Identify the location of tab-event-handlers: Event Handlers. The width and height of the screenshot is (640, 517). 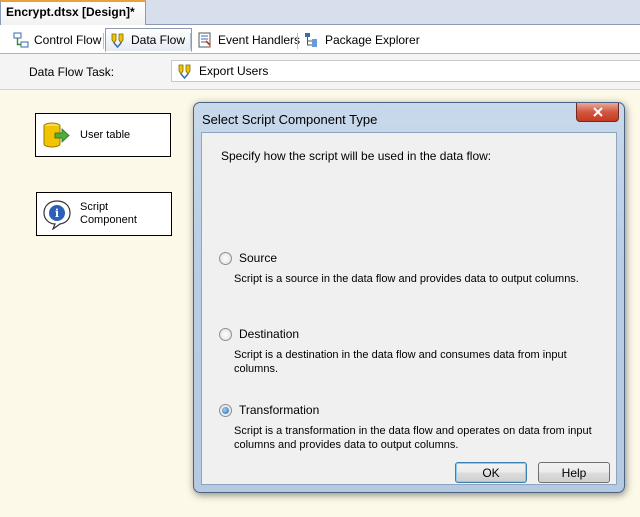
(249, 40).